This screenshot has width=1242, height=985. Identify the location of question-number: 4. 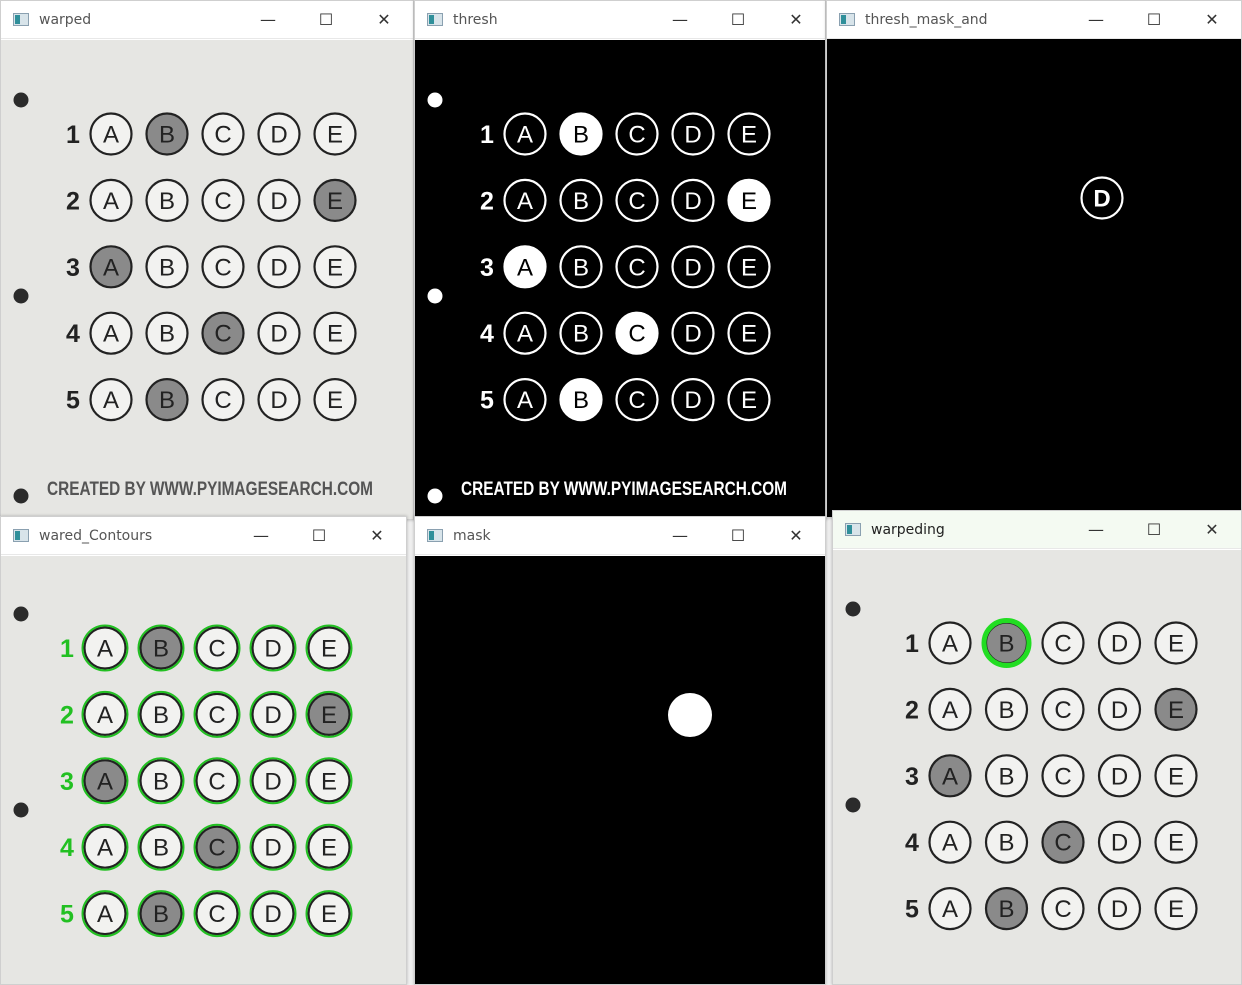
(73, 334).